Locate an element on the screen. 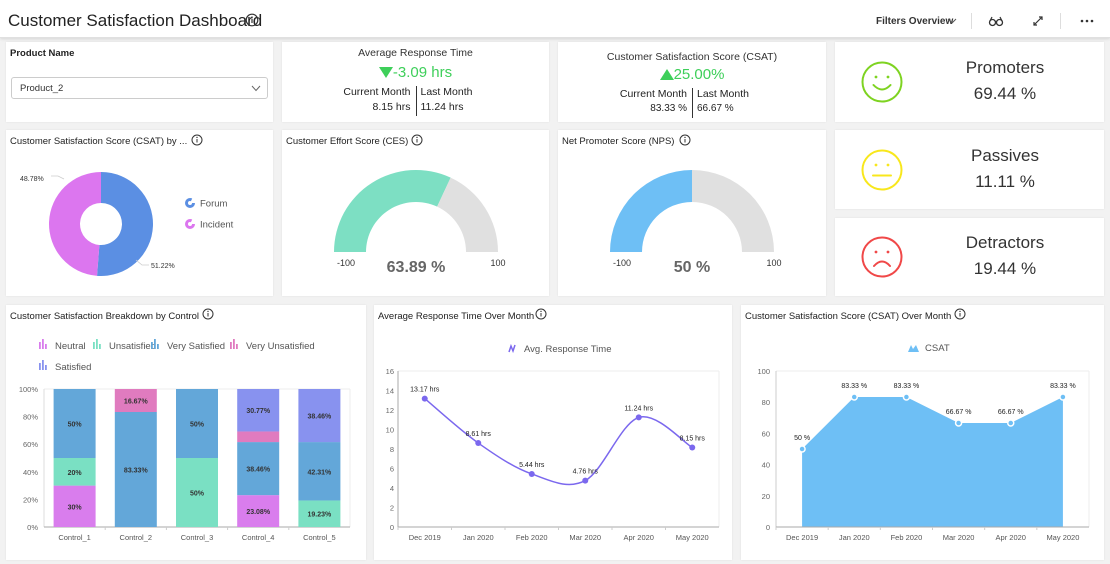  y-tick-label: 100% is located at coordinates (29, 389).